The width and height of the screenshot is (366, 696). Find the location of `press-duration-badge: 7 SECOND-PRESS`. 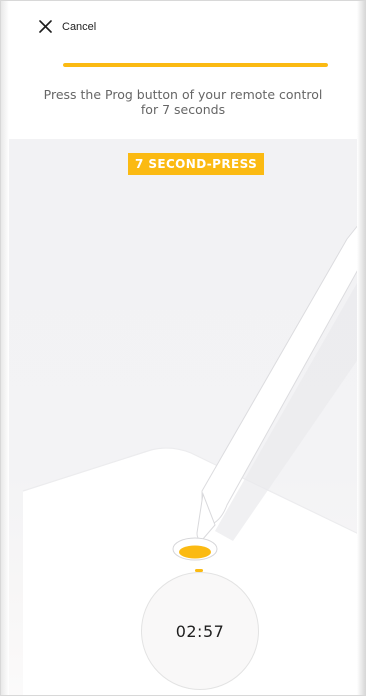

press-duration-badge: 7 SECOND-PRESS is located at coordinates (196, 164).